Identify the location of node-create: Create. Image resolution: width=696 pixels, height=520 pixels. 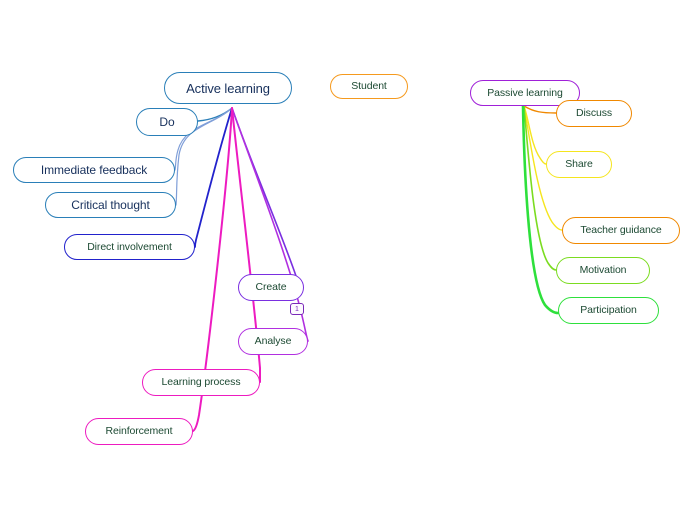
(271, 287).